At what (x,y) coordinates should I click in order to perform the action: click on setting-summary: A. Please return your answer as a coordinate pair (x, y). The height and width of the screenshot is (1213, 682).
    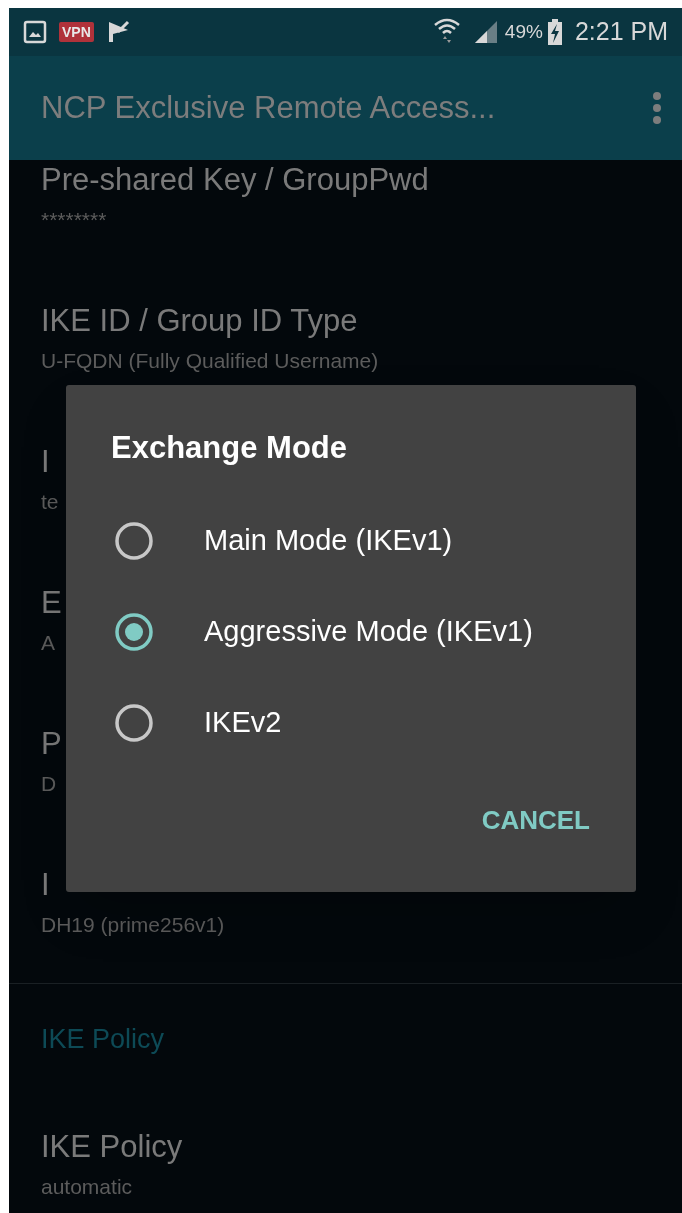
    Looking at the image, I should click on (48, 643).